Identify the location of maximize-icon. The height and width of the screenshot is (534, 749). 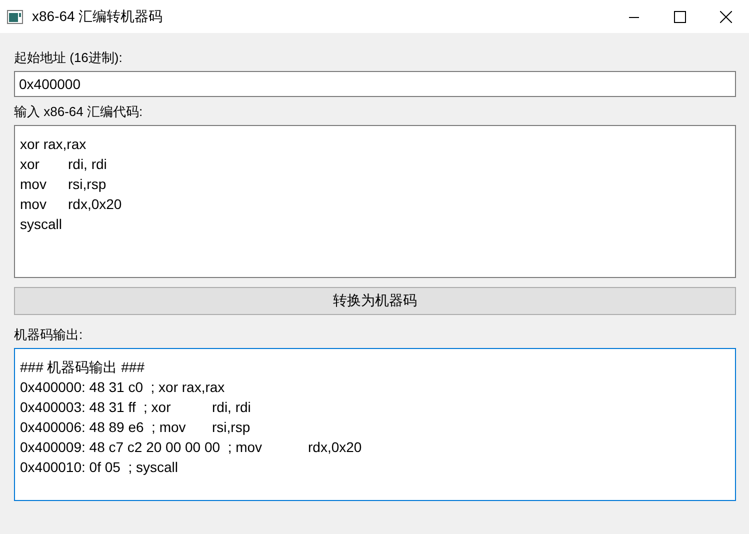
(680, 16).